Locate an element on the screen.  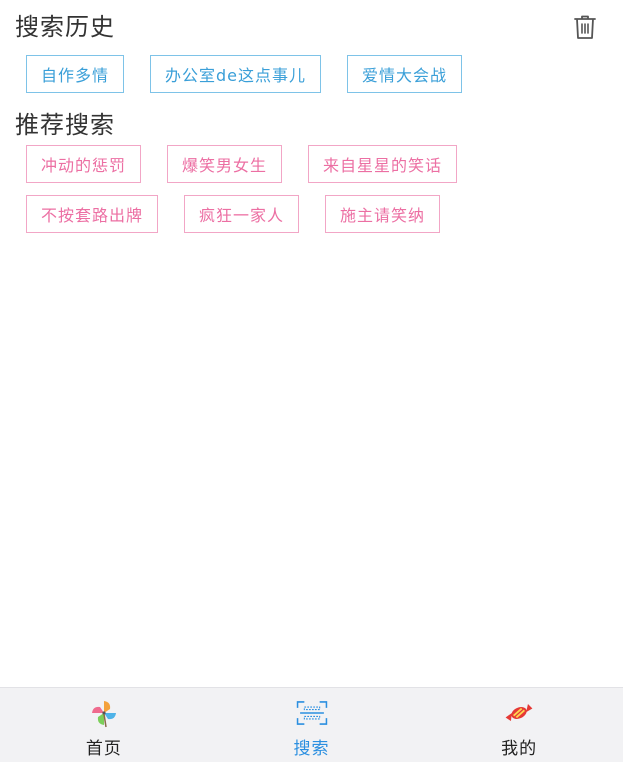
pinwheel-icon is located at coordinates (104, 713).